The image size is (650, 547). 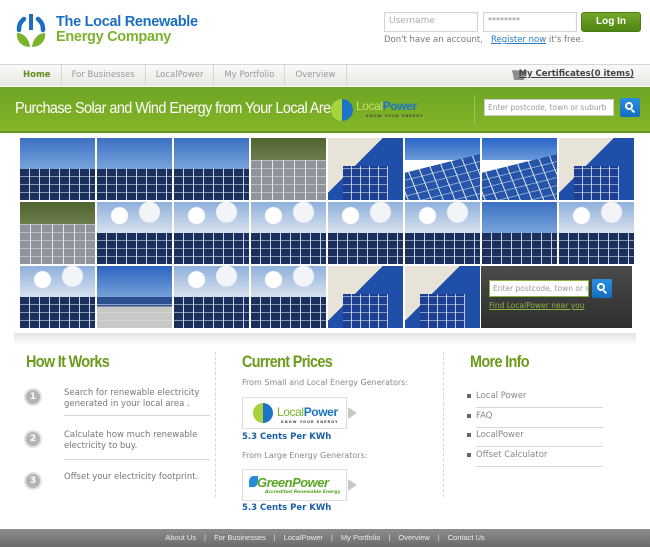 I want to click on greenpower-price: 5.3 Cents Per KWh, so click(x=287, y=508).